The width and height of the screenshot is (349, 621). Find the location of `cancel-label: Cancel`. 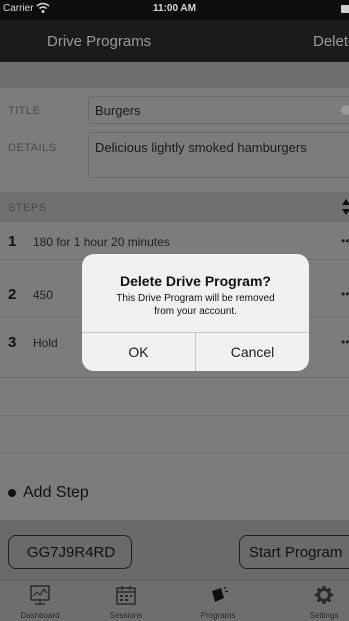

cancel-label: Cancel is located at coordinates (252, 352).